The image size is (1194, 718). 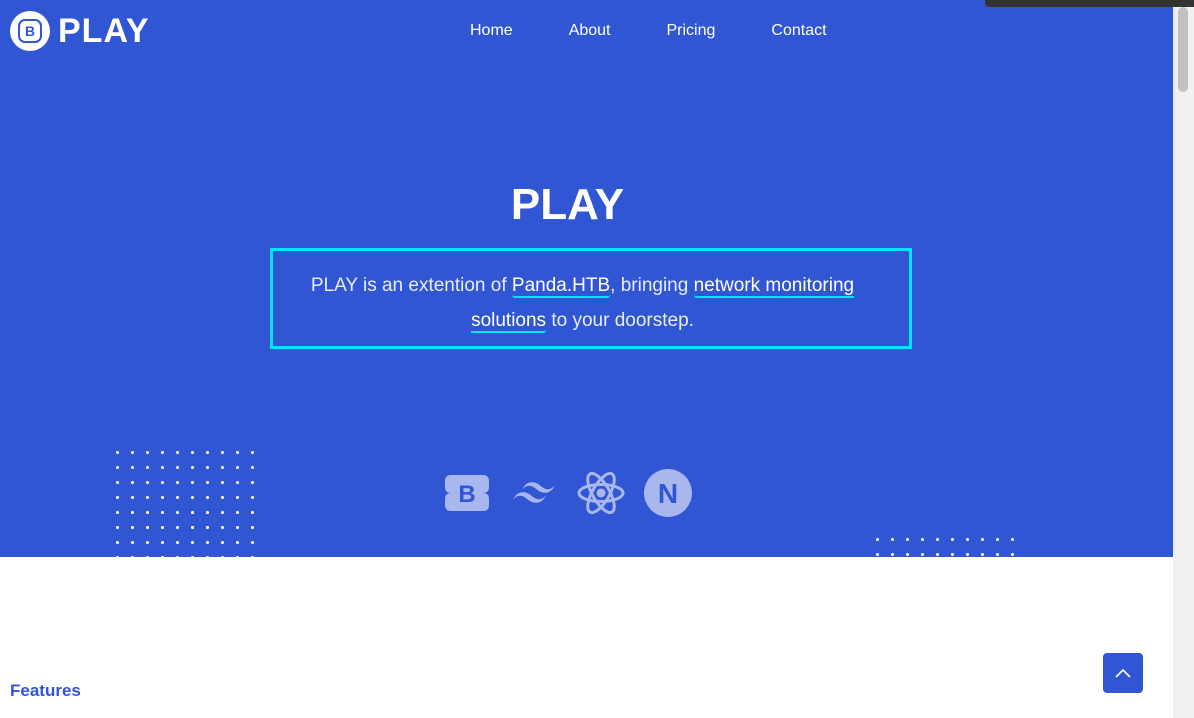 I want to click on highlight-panda-htb: Panda.HTB, so click(x=561, y=286).